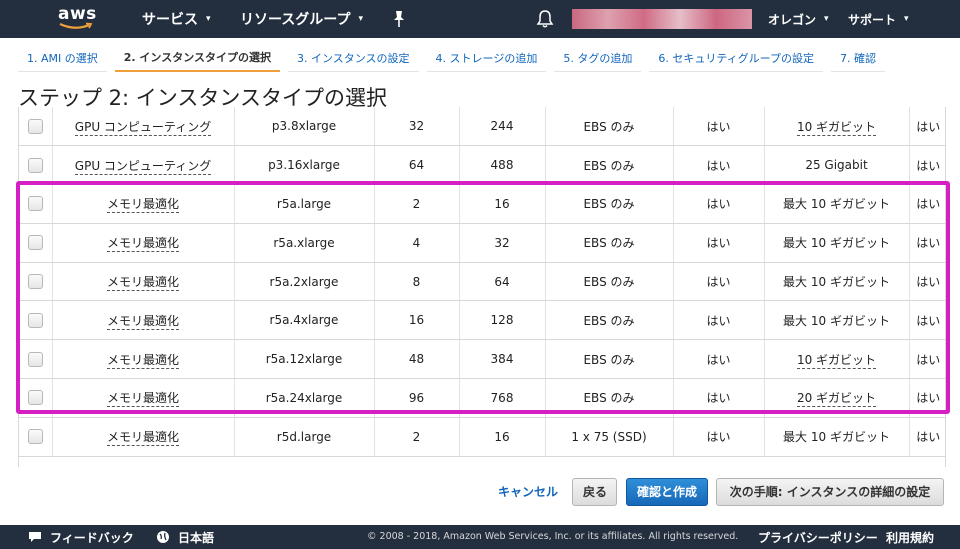 This screenshot has width=960, height=549. I want to click on instance-type-text: r5a.24xlarge, so click(304, 397).